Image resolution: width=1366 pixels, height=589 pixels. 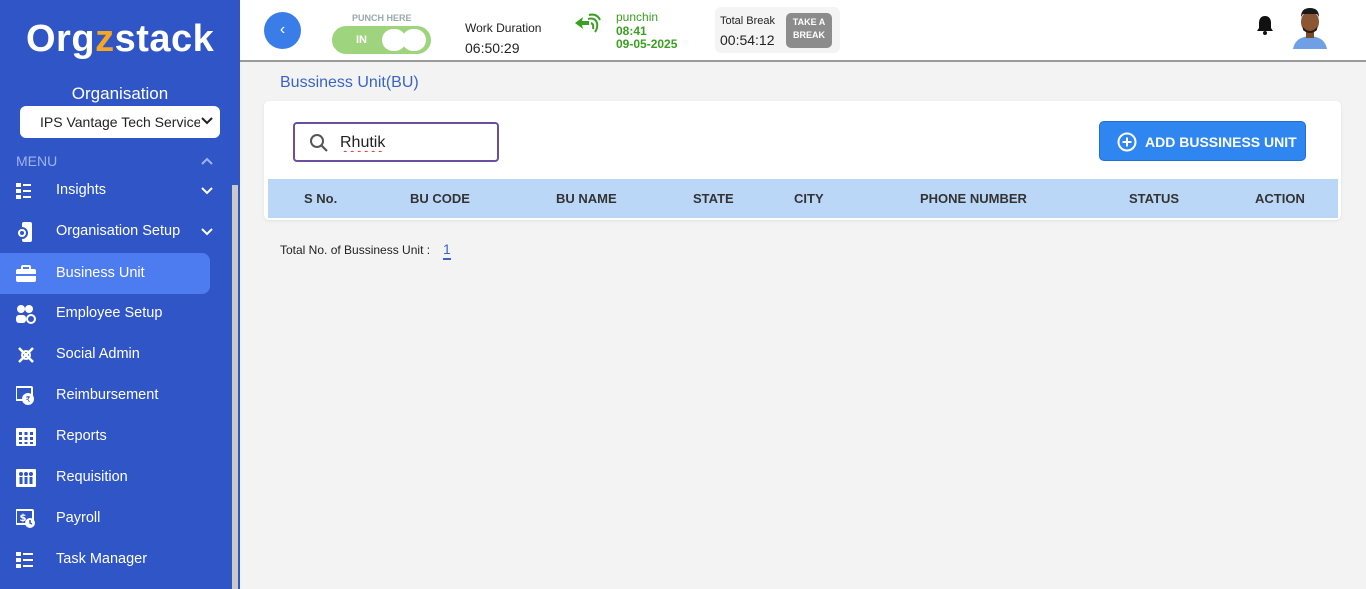 What do you see at coordinates (1280, 198) in the screenshot?
I see `column-header-action: ACTION` at bounding box center [1280, 198].